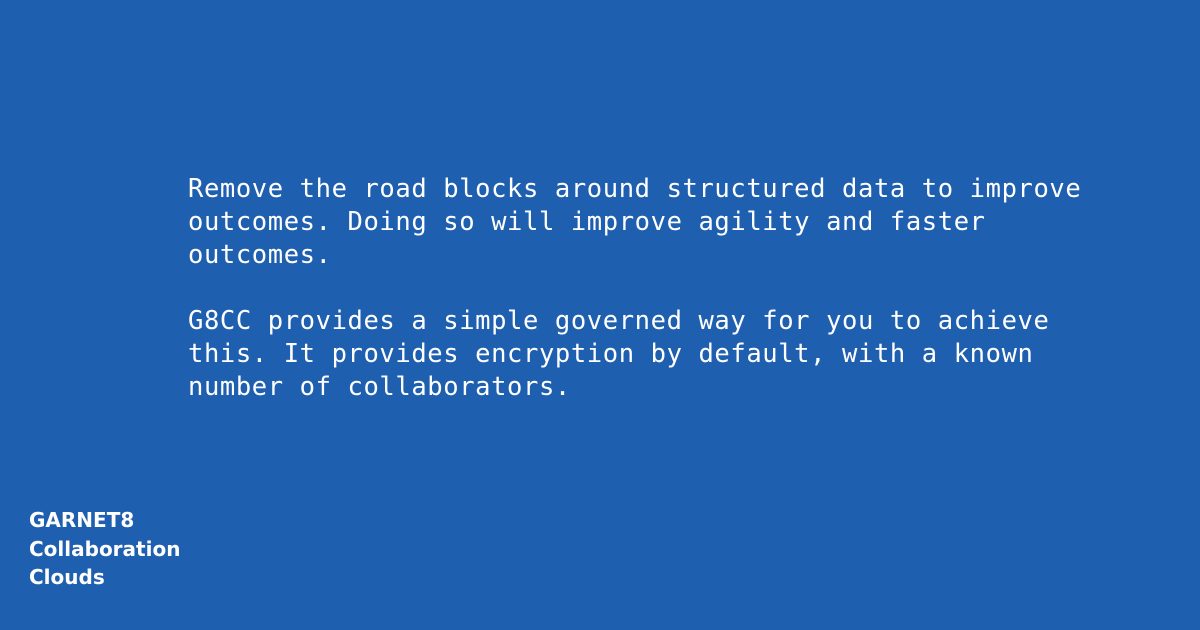 The width and height of the screenshot is (1200, 630). I want to click on brand-line-collaboration: Collaboration, so click(105, 548).